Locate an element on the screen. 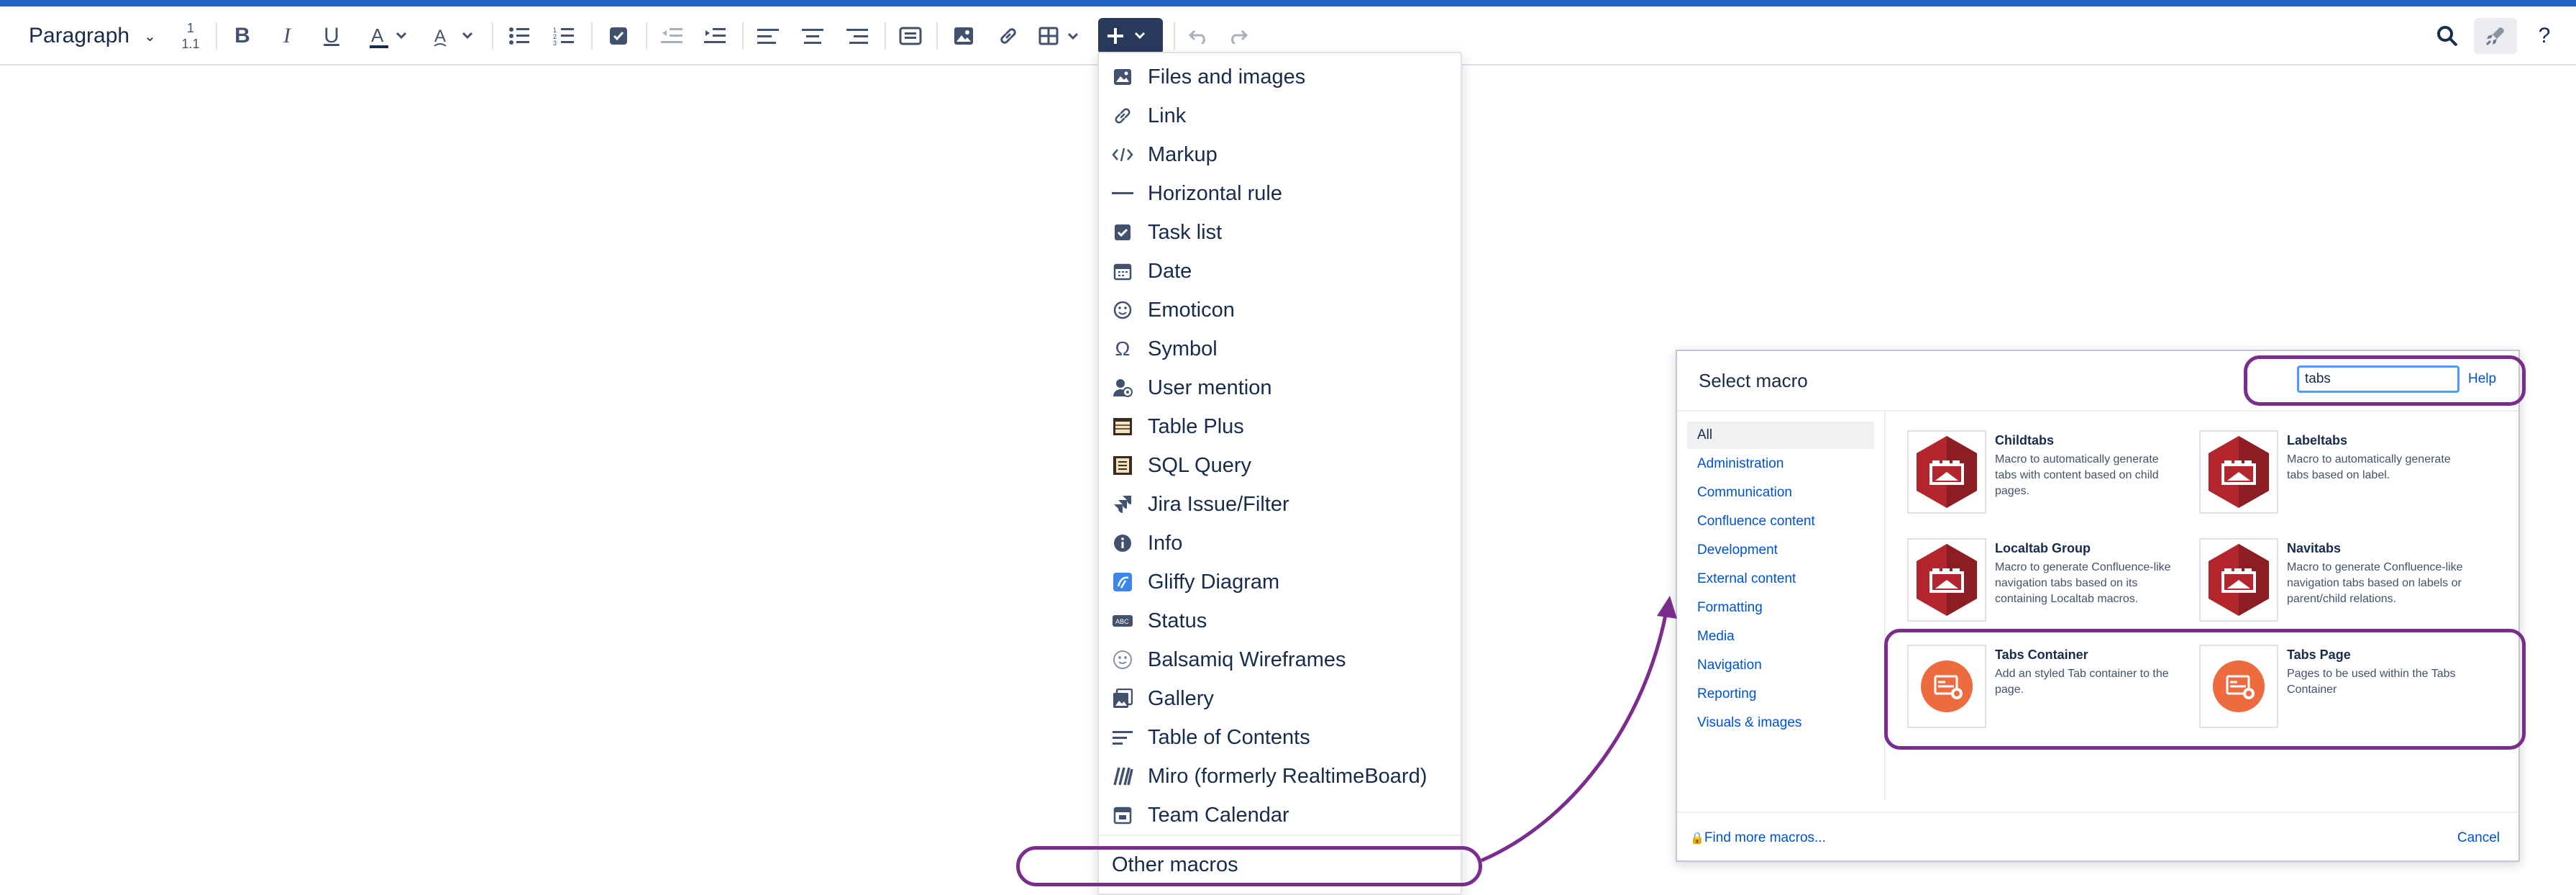 The height and width of the screenshot is (895, 2576). task-icon is located at coordinates (618, 36).